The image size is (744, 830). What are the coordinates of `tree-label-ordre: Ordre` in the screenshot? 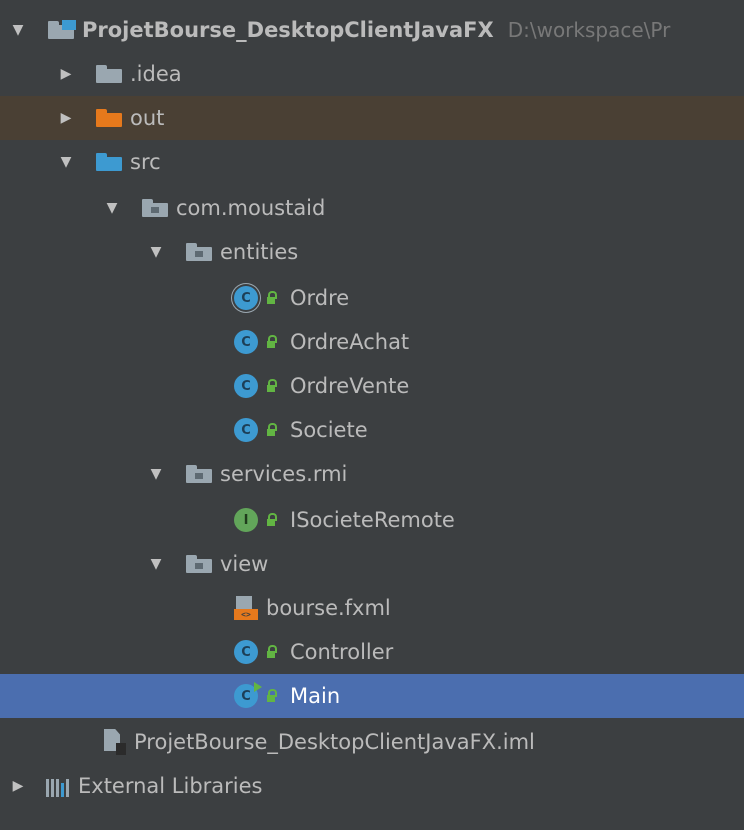 It's located at (320, 298).